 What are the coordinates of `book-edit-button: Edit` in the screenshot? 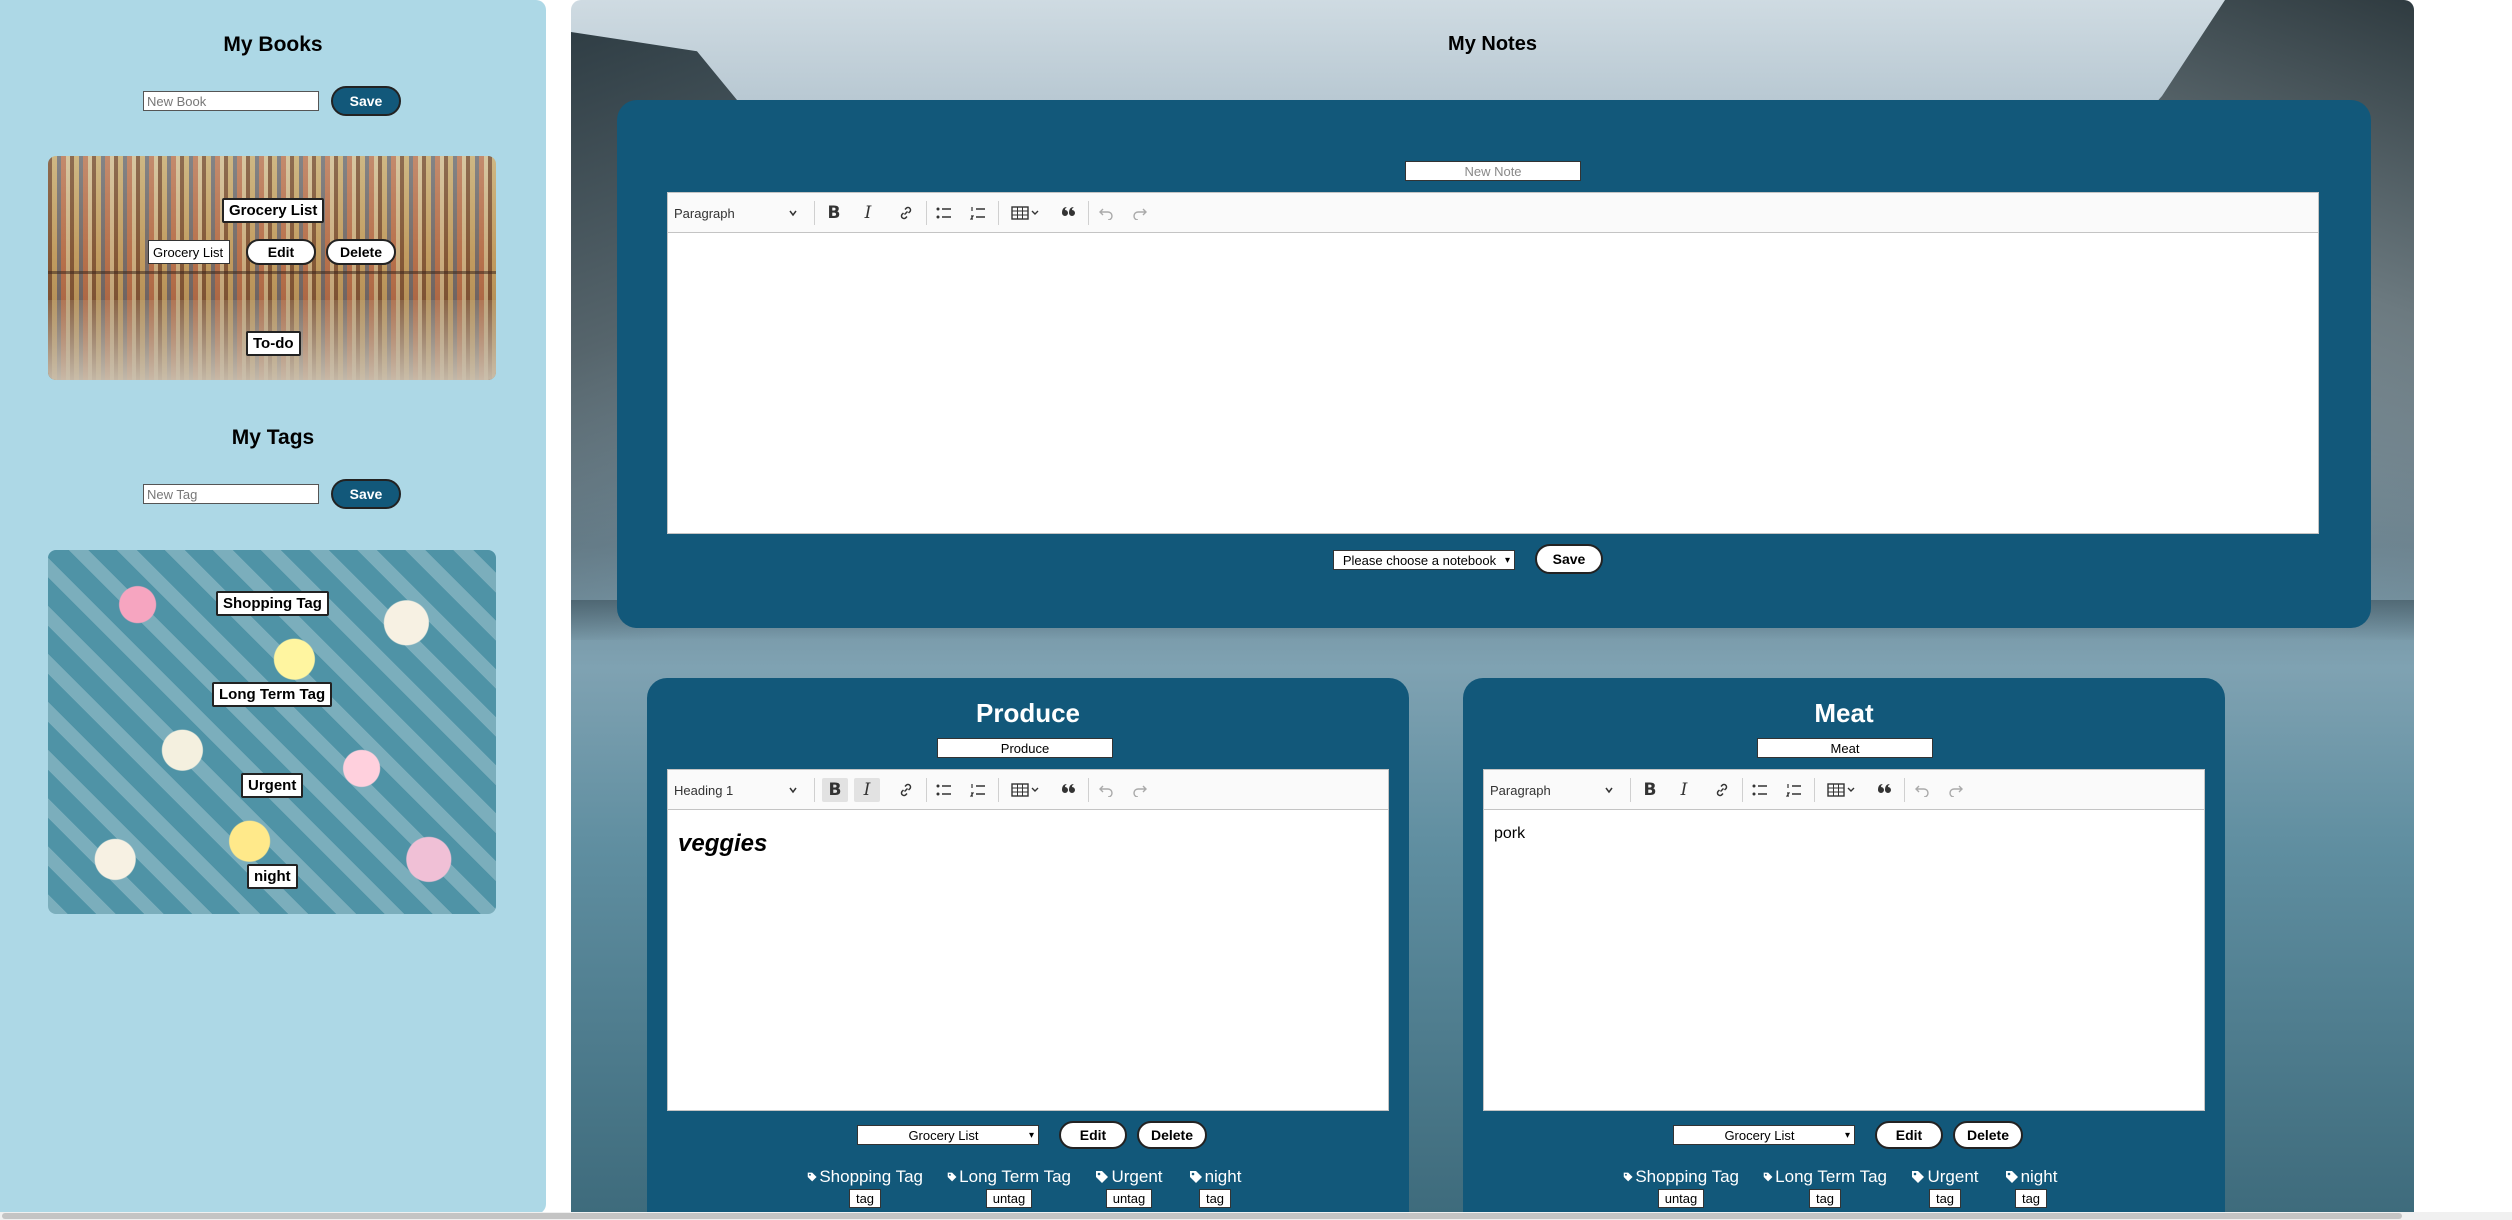 It's located at (281, 252).